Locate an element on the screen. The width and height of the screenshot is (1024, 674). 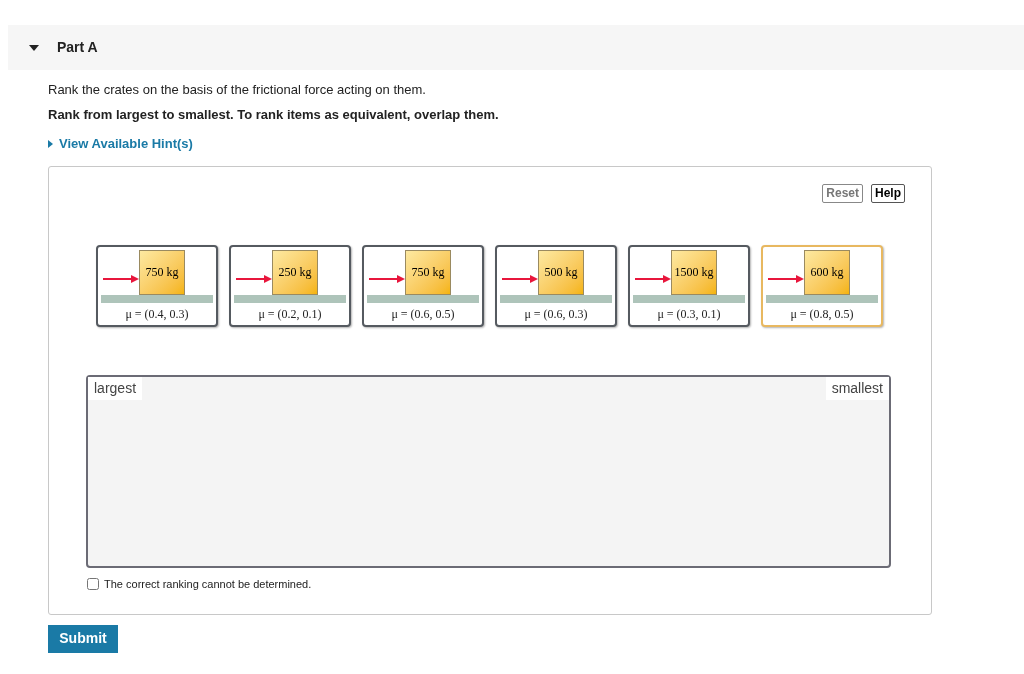
hints-toggle: View Available Hint(s) is located at coordinates (120, 144).